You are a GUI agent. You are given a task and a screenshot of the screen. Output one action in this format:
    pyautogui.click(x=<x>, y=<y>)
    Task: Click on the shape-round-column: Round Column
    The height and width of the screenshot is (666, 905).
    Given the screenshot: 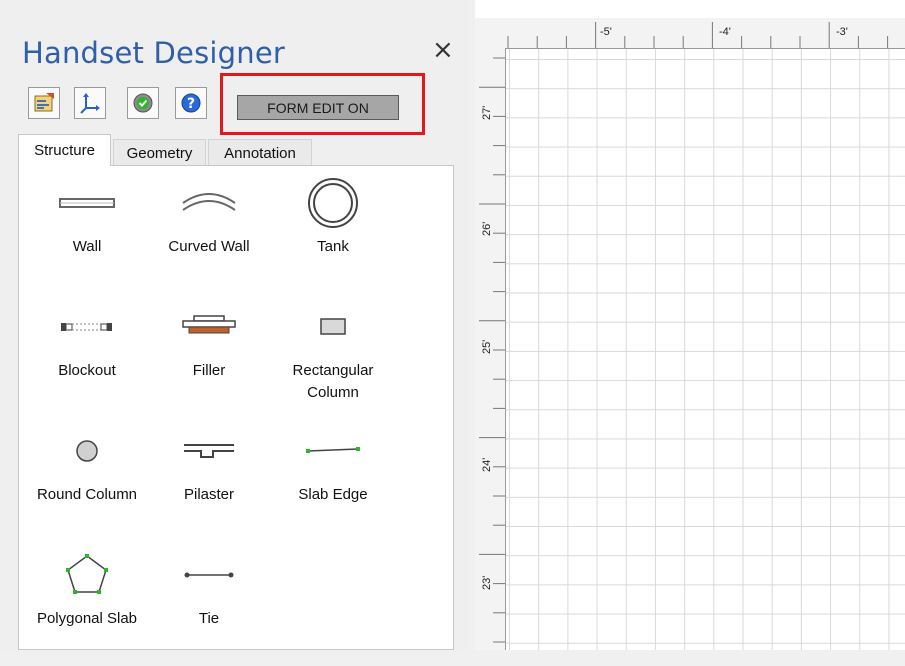 What is the action you would take?
    pyautogui.click(x=87, y=482)
    